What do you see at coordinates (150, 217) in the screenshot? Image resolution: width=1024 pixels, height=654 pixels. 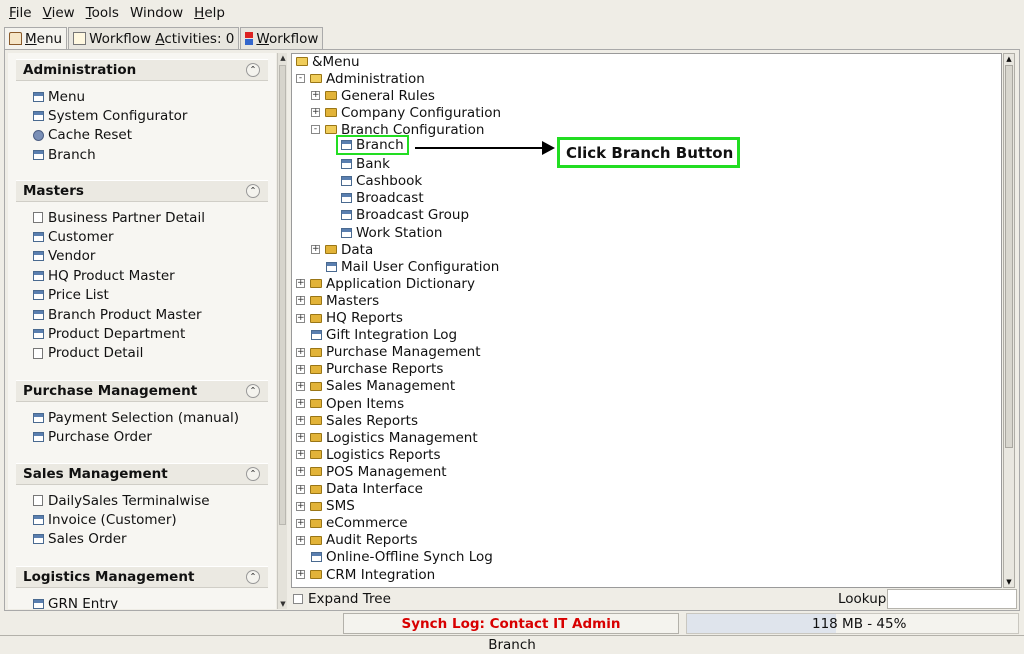 I see `sidebar-item: Business Partner Detail` at bounding box center [150, 217].